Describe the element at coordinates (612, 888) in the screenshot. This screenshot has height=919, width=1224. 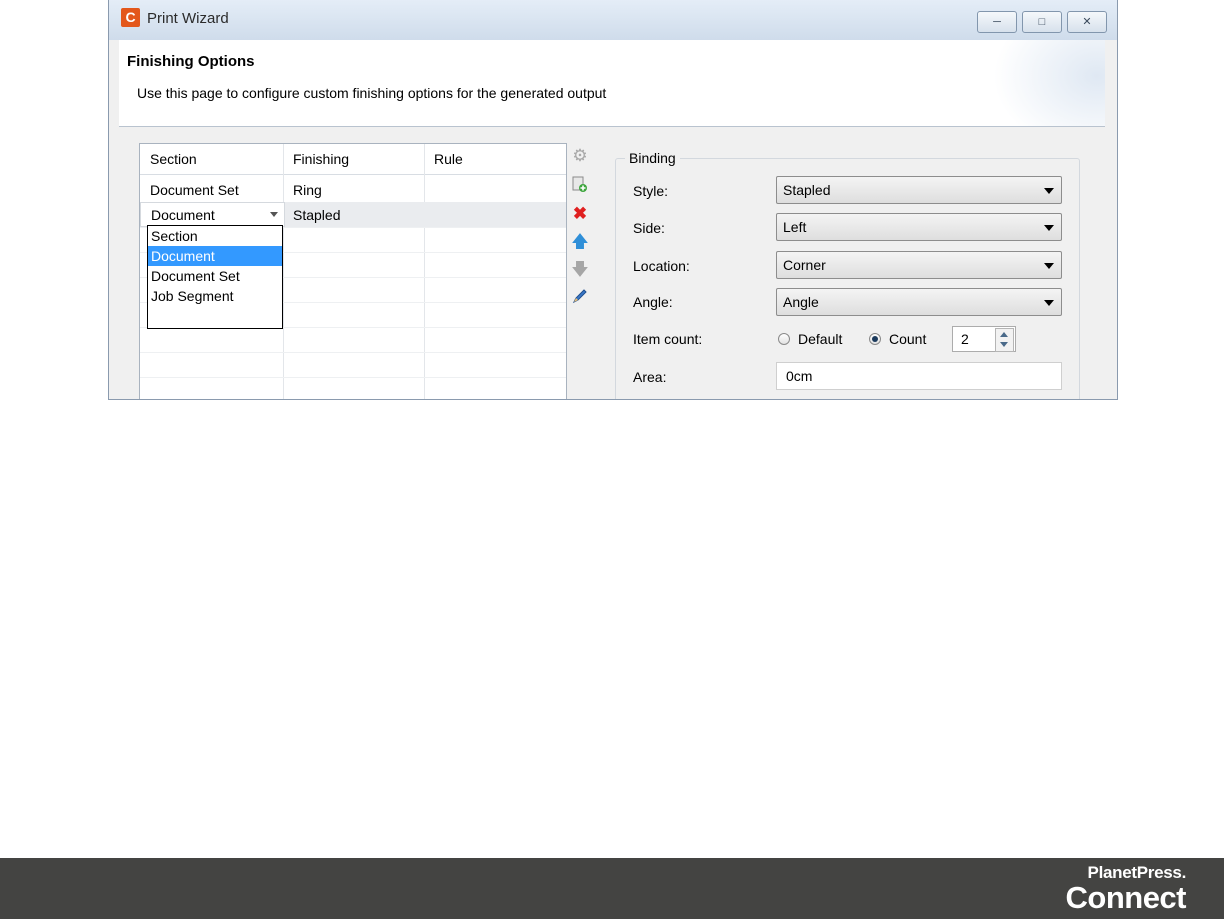
I see `footer-bar: PlanetPress. Connect` at that location.